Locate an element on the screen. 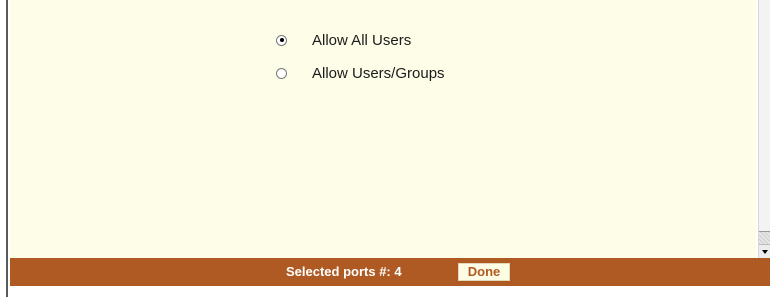 This screenshot has height=299, width=770. option-allow-all-users: Allow All Users is located at coordinates (343, 40).